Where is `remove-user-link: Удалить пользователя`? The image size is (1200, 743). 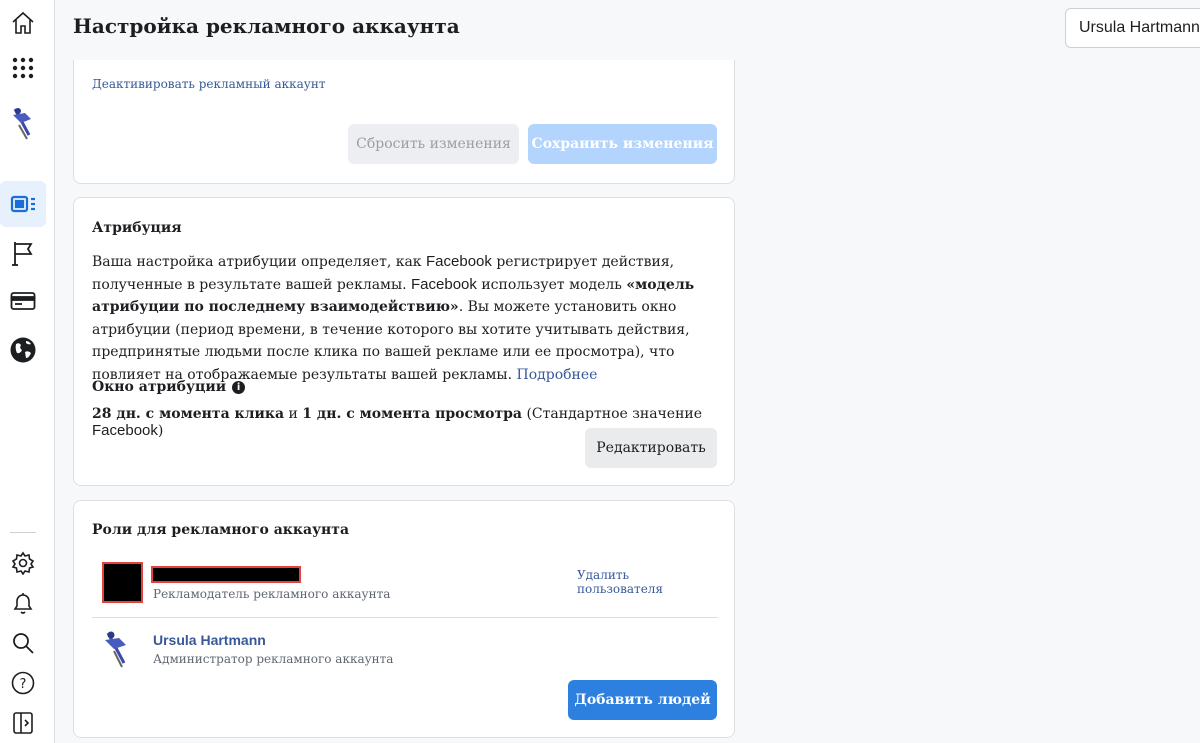
remove-user-link: Удалить пользователя is located at coordinates (647, 582).